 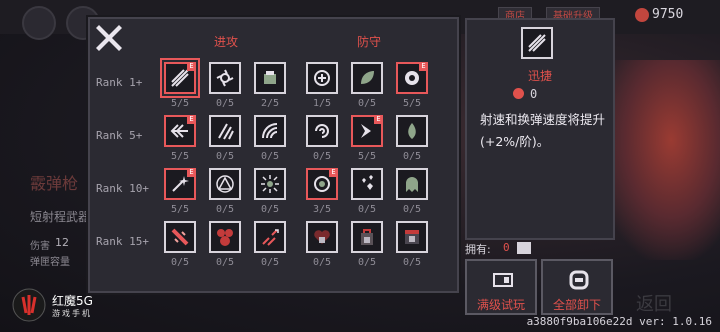 I want to click on missiles-icon, so click(x=270, y=237).